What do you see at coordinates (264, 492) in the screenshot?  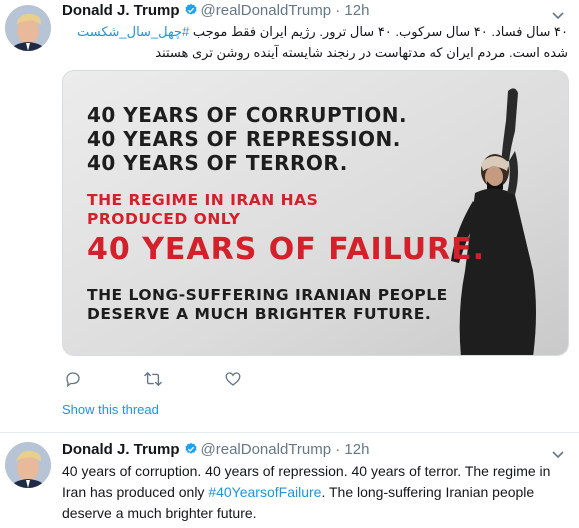 I see `hashtag-link: #40YearsofFailure` at bounding box center [264, 492].